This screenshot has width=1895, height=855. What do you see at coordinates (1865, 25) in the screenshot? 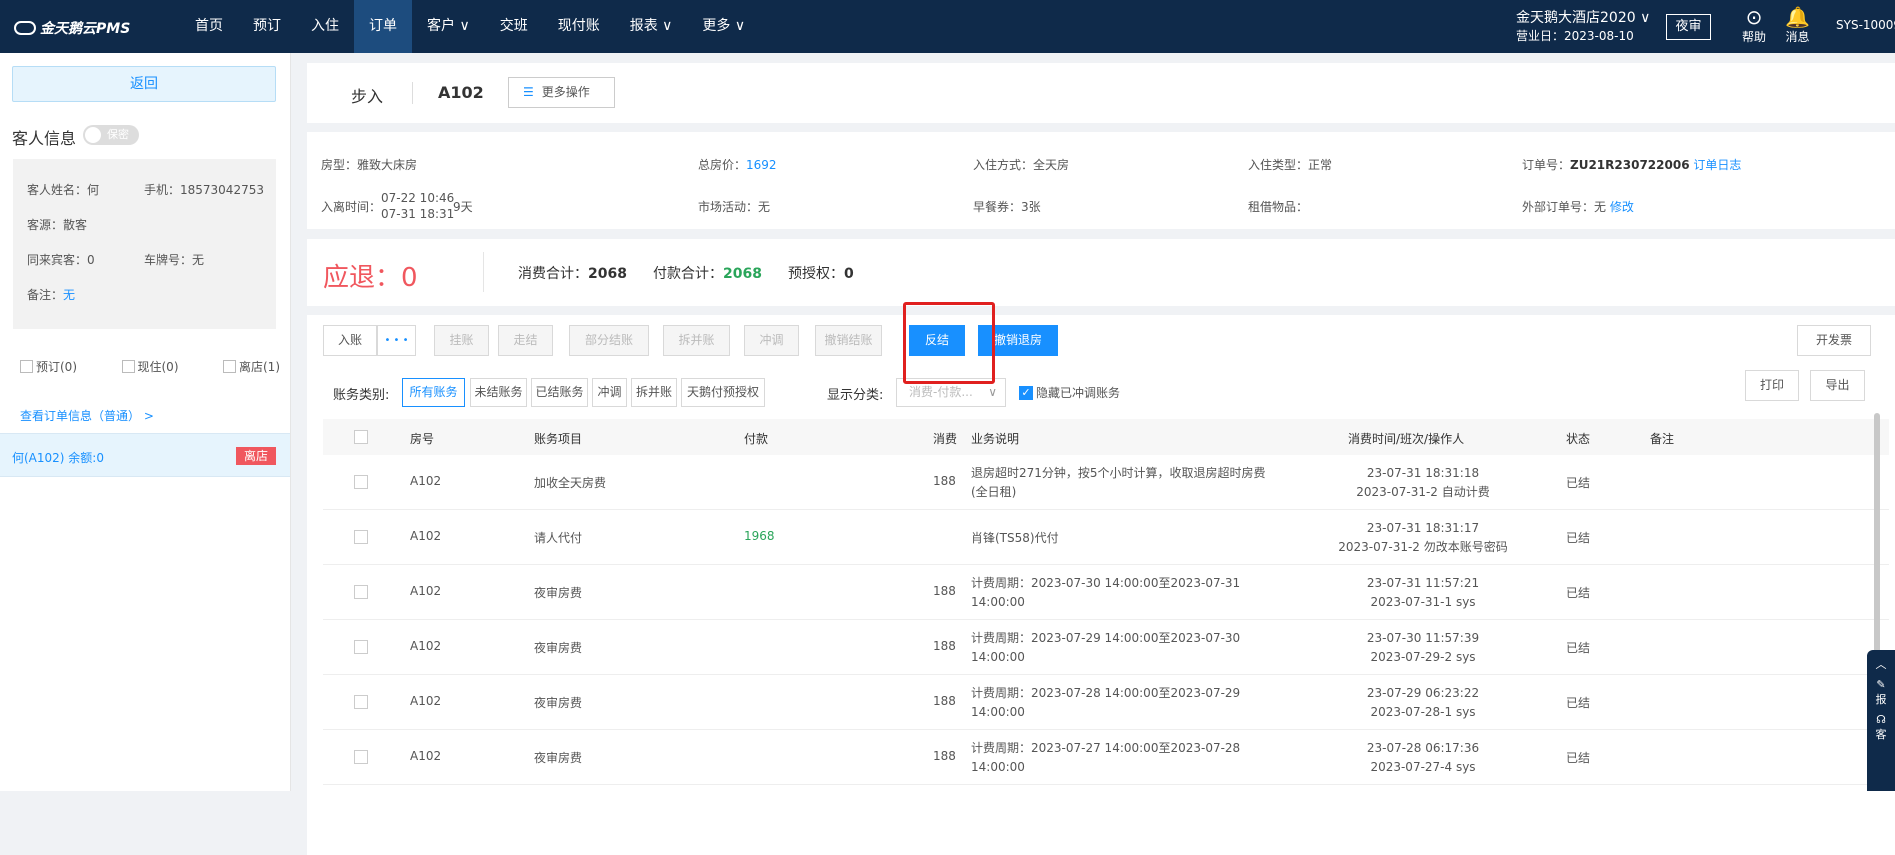
I see `user-account: SYS-10009` at bounding box center [1865, 25].